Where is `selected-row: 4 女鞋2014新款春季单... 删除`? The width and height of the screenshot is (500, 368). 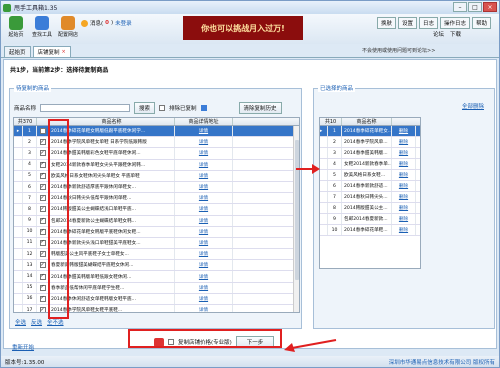 selected-row: 4 女鞋2014新款春季单... 删除 is located at coordinates (370, 164).